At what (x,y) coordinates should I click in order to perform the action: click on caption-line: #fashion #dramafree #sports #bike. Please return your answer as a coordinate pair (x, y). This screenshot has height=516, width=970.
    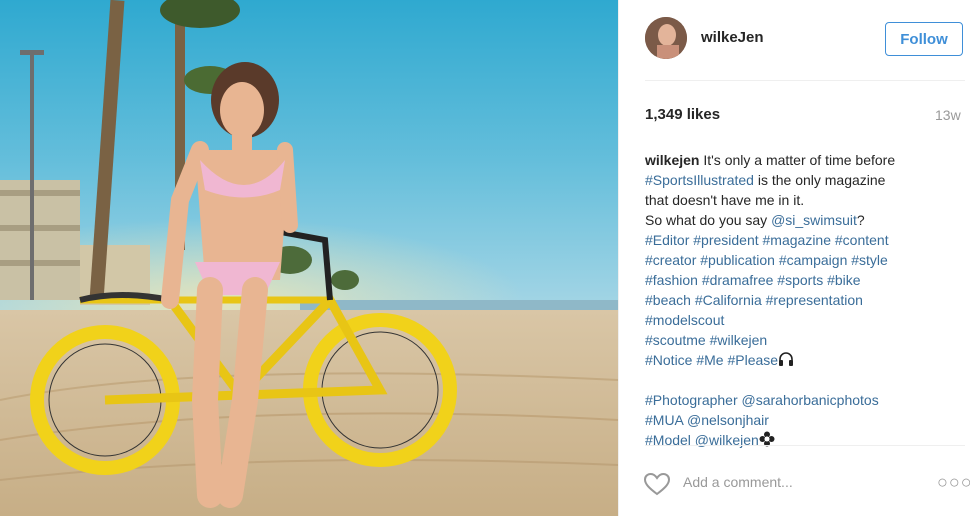
    Looking at the image, I should click on (804, 280).